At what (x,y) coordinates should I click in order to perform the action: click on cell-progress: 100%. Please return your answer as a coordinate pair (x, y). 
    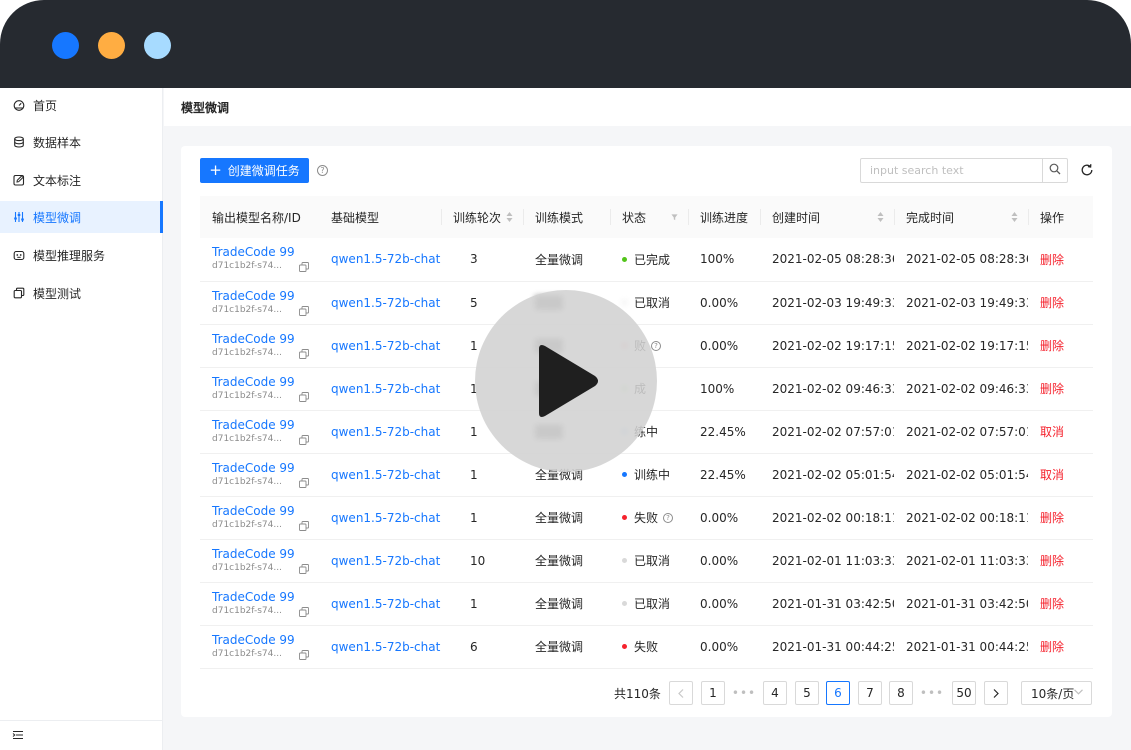
    Looking at the image, I should click on (724, 260).